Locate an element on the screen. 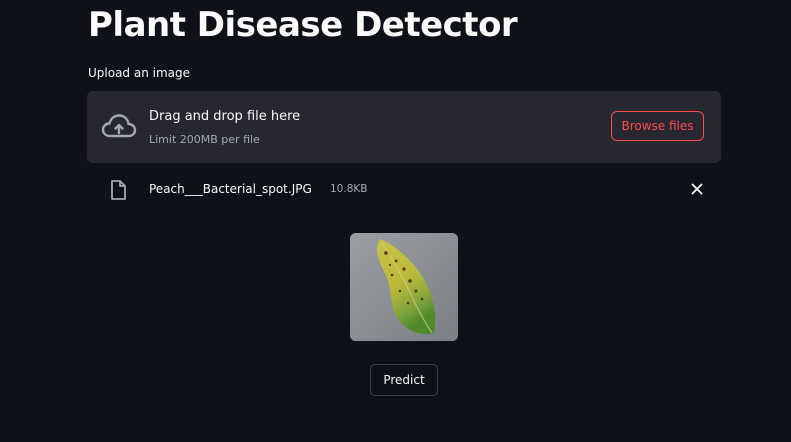  dropzone-limit: Limit 200MB per file is located at coordinates (204, 139).